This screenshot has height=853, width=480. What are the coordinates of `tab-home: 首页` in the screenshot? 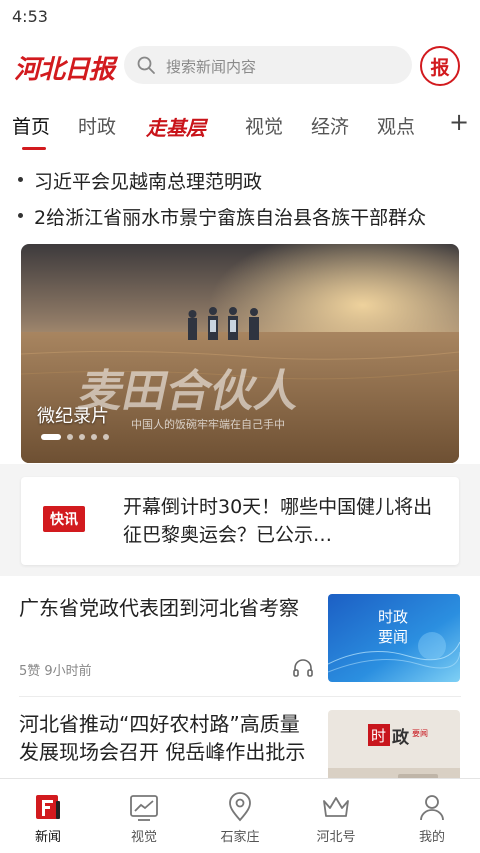 It's located at (31, 125).